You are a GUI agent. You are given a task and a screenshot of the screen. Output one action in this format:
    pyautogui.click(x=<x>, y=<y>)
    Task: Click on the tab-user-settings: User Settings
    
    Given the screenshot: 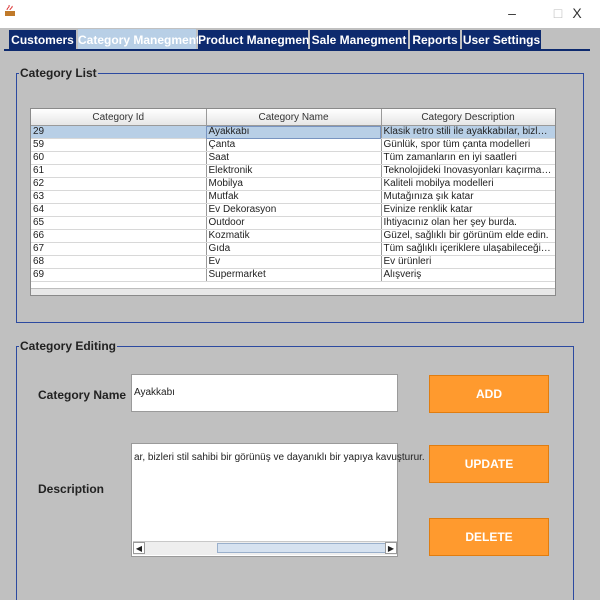 What is the action you would take?
    pyautogui.click(x=501, y=40)
    